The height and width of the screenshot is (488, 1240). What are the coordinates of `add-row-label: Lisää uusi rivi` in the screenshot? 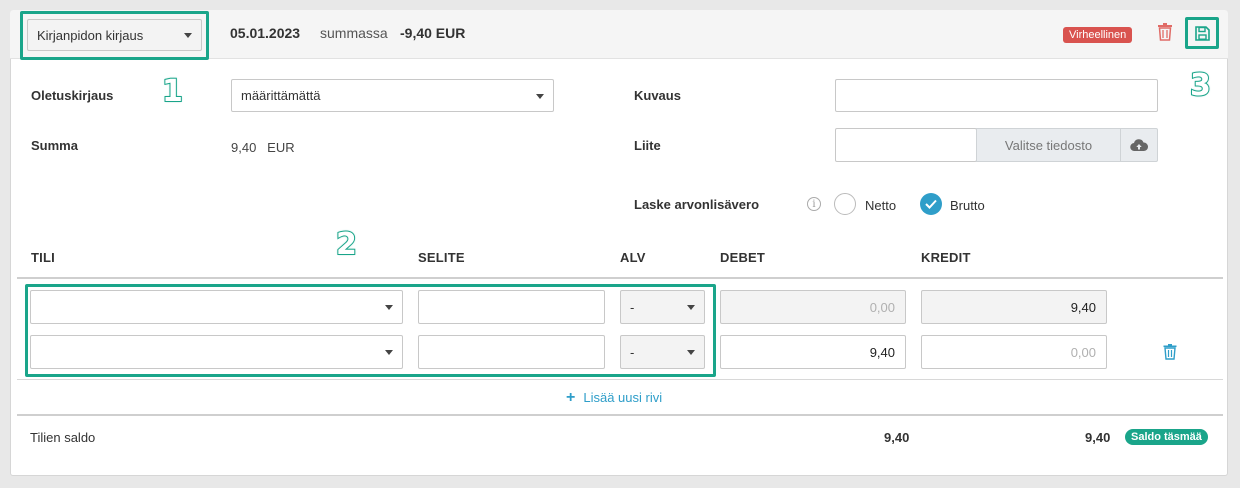 It's located at (623, 397).